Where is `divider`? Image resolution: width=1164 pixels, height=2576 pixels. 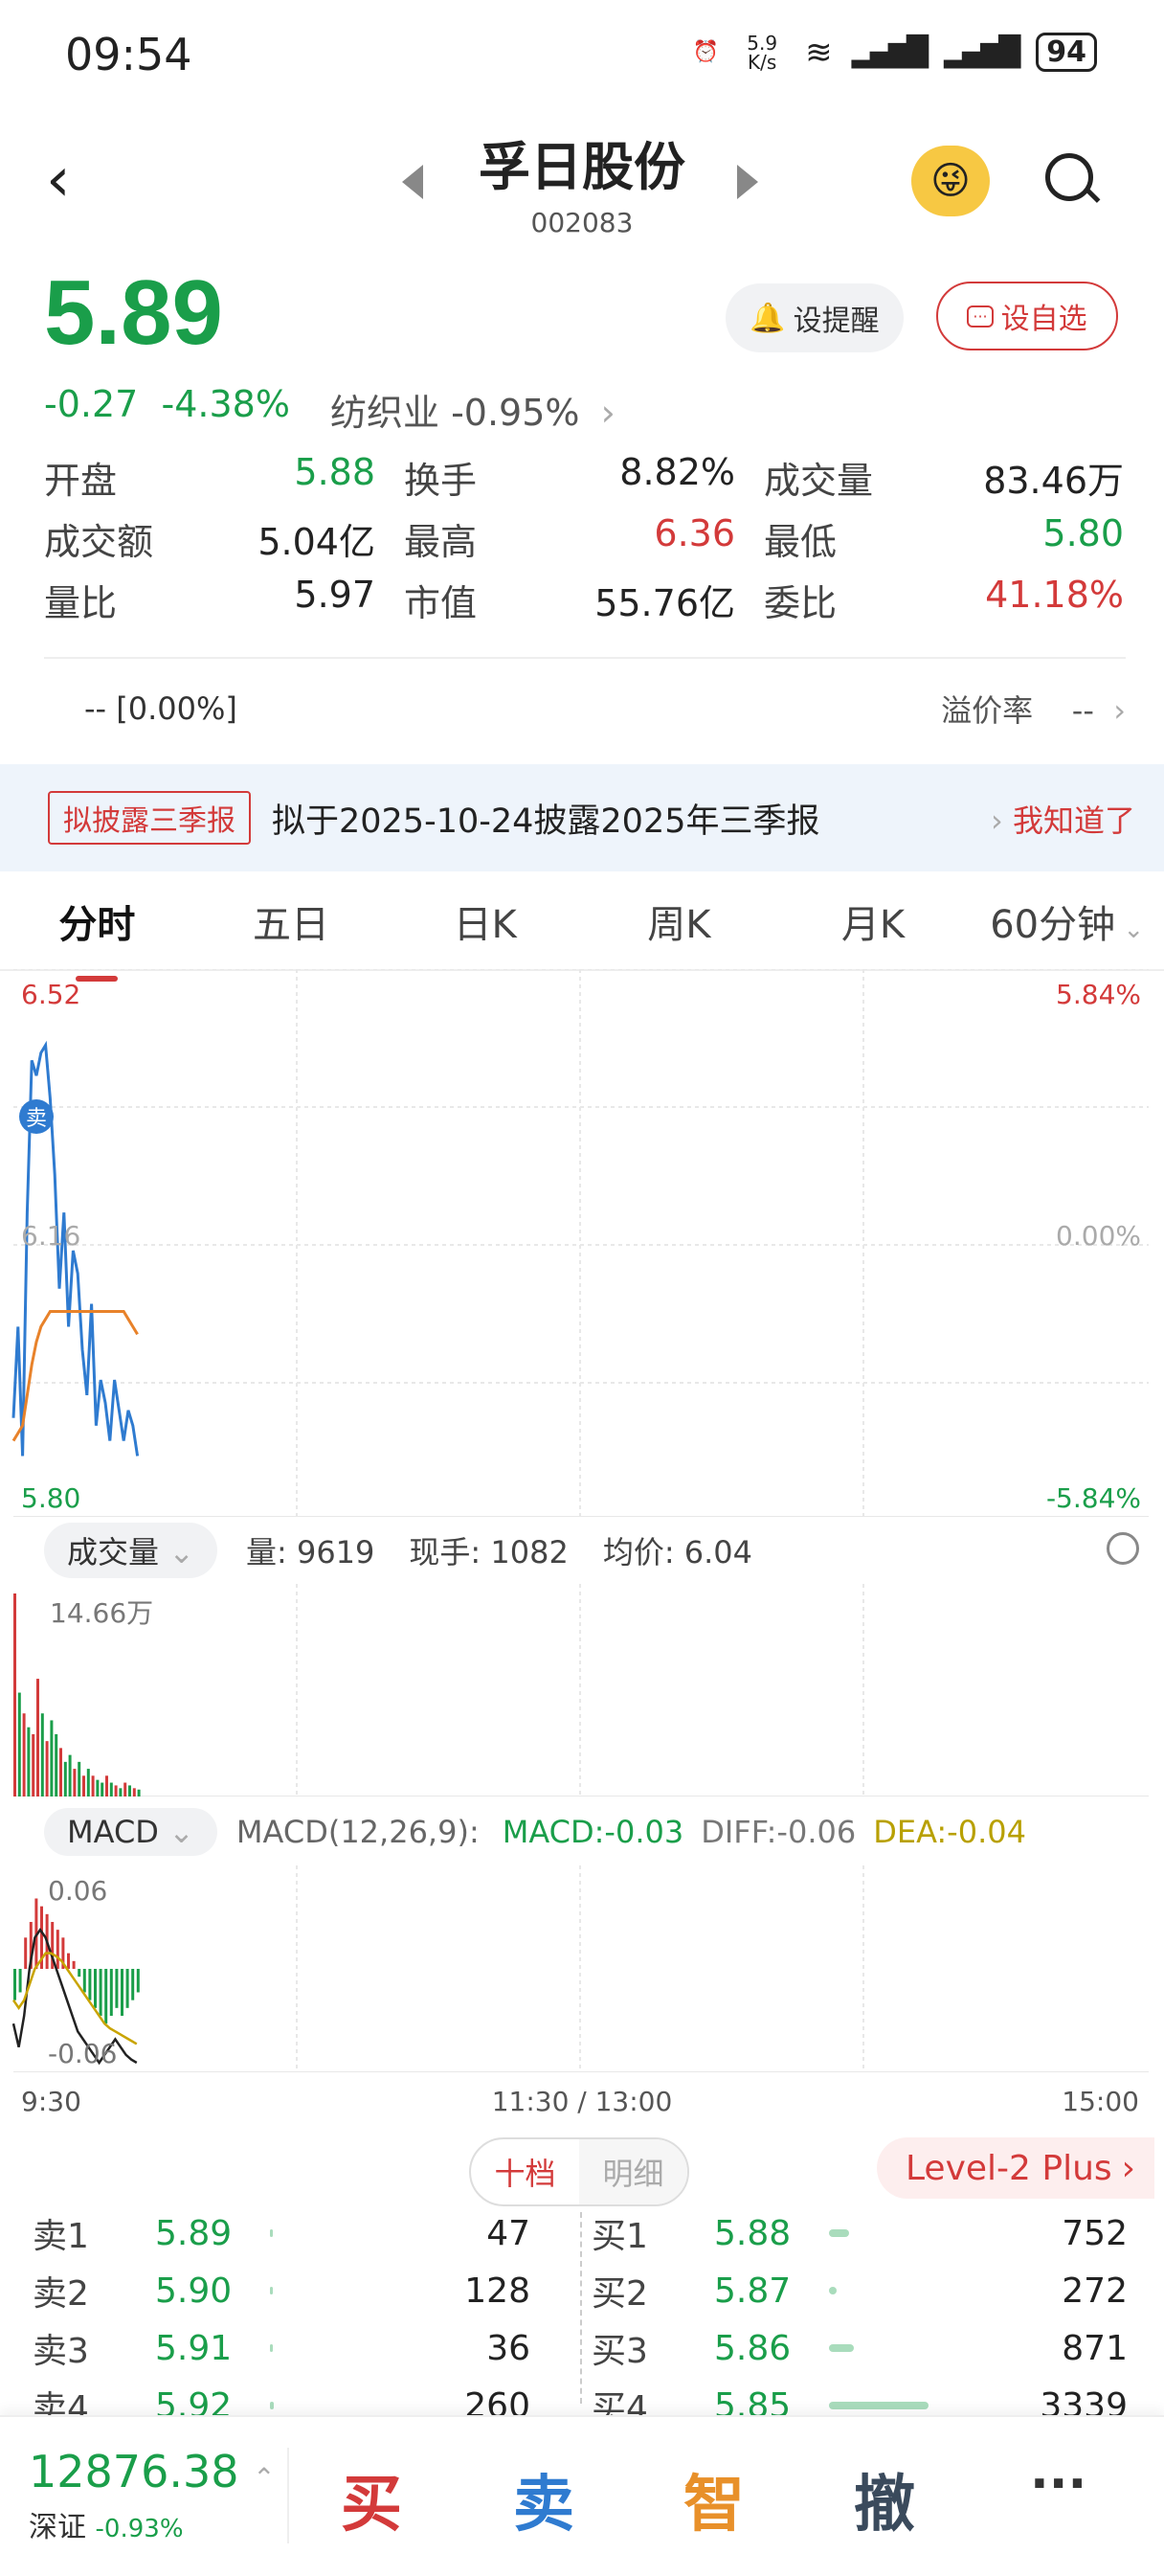 divider is located at coordinates (288, 2495).